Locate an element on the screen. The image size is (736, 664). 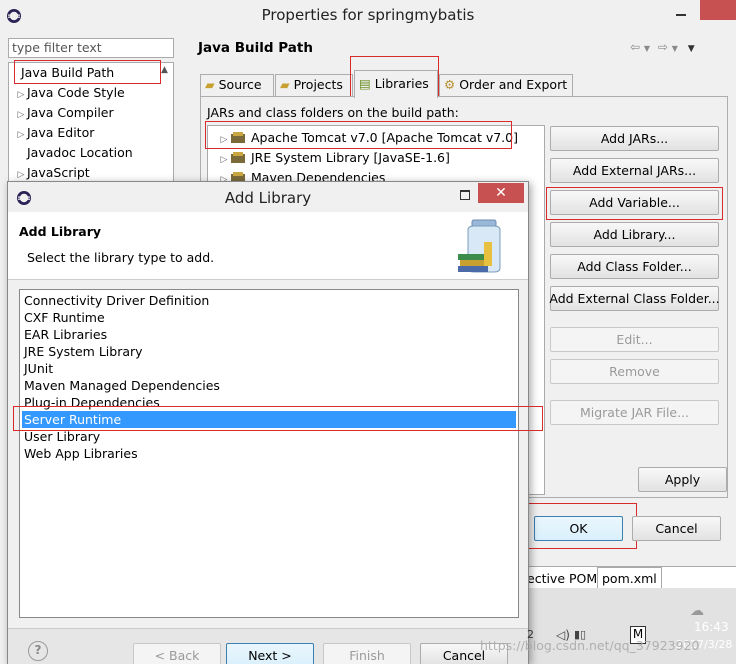
help-icon: ? is located at coordinates (38, 651).